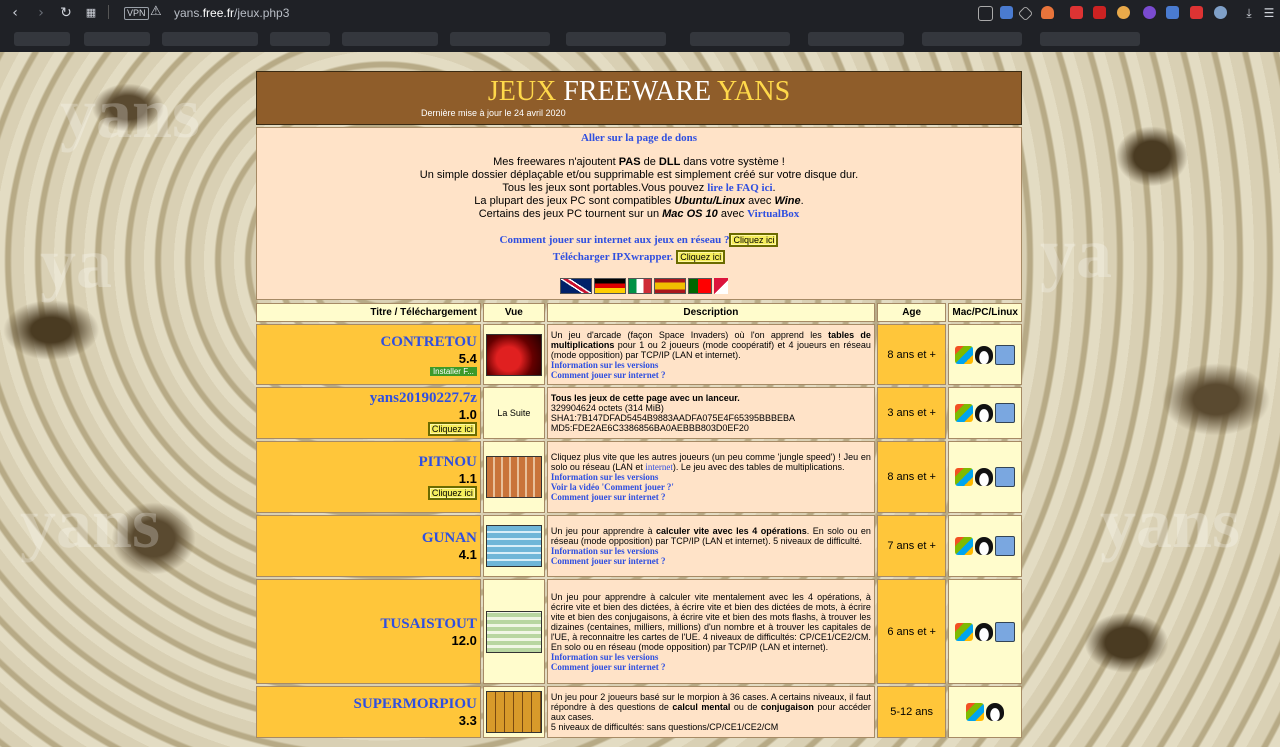  I want to click on flag-italy-icon, so click(640, 286).